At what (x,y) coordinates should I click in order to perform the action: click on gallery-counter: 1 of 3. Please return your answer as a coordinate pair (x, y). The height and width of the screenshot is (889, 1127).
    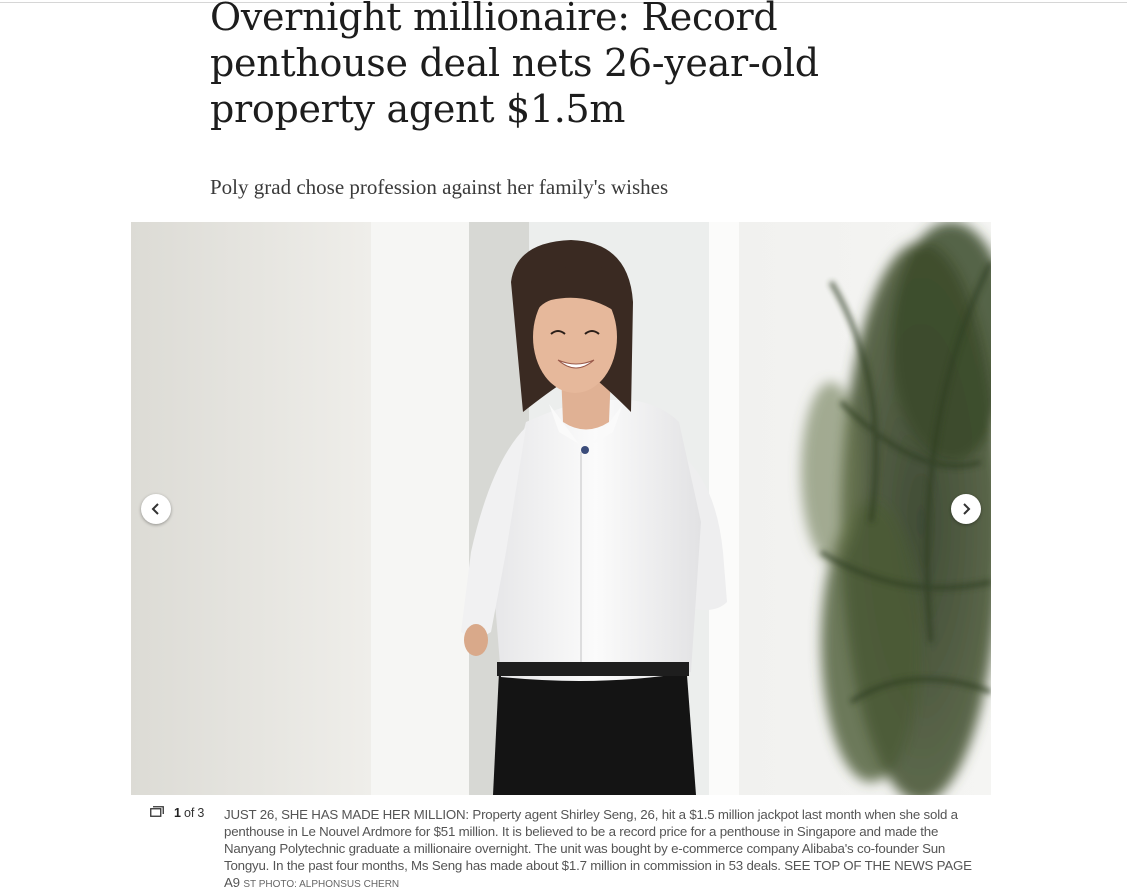
    Looking at the image, I should click on (177, 813).